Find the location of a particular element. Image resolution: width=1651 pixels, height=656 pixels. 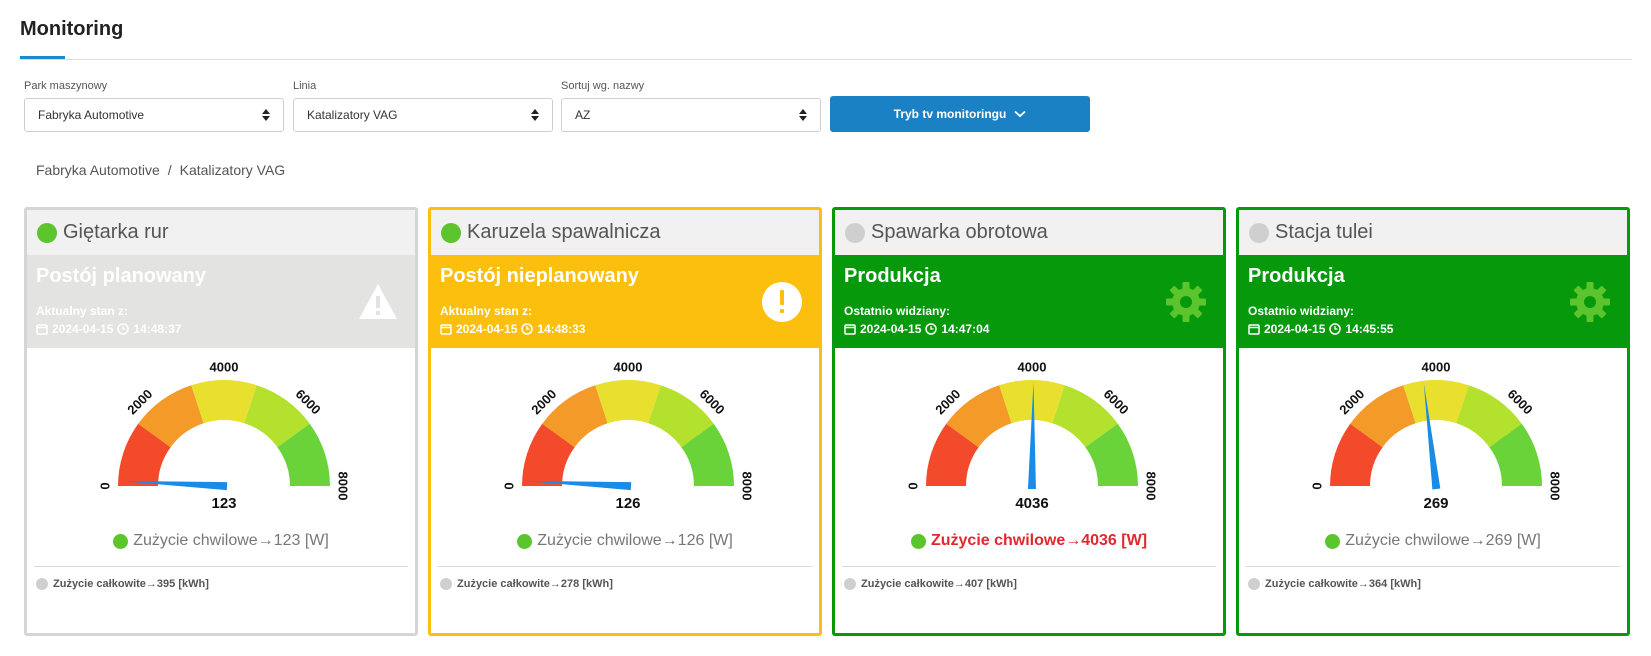

calendar-icon is located at coordinates (1254, 329).